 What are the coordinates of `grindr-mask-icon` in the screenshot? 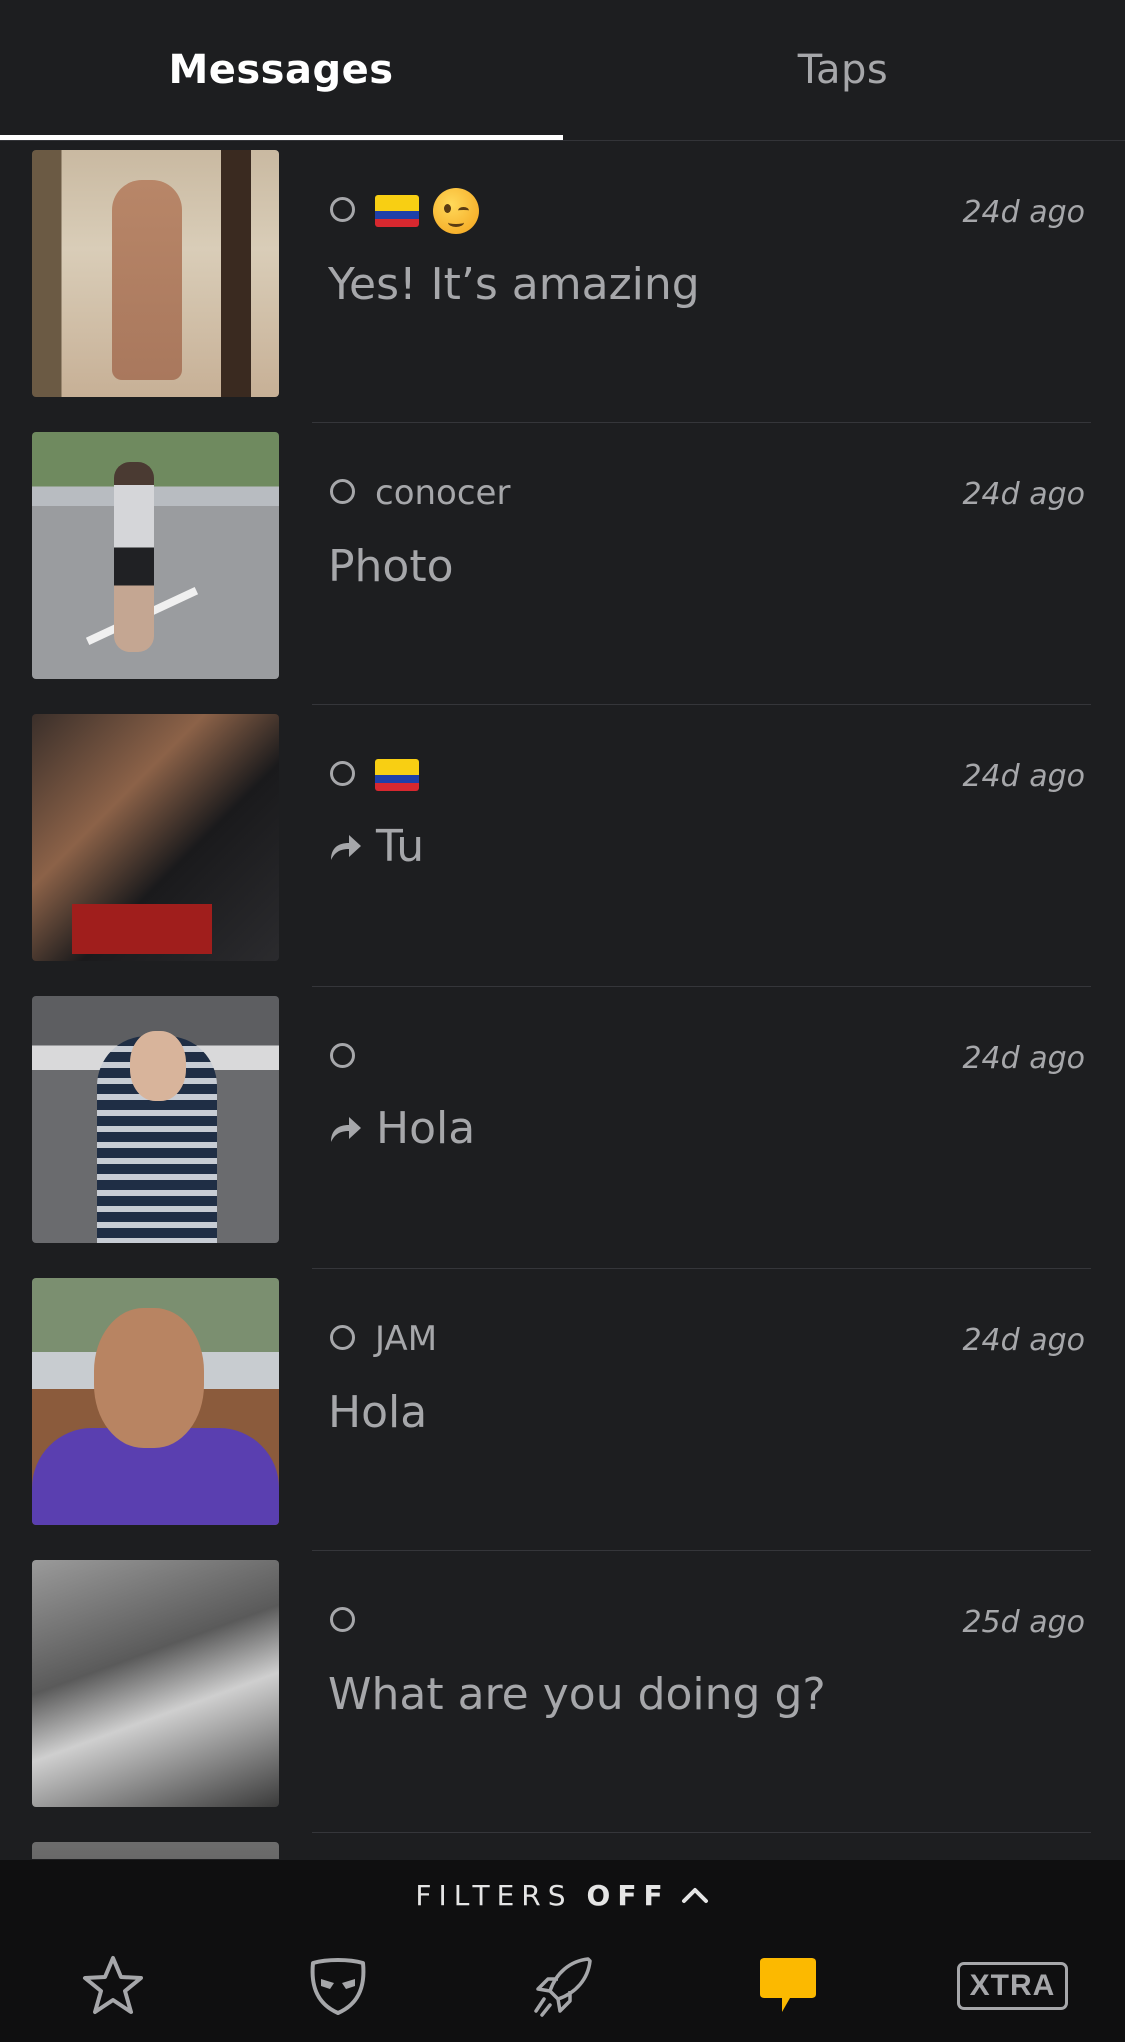 It's located at (337, 1986).